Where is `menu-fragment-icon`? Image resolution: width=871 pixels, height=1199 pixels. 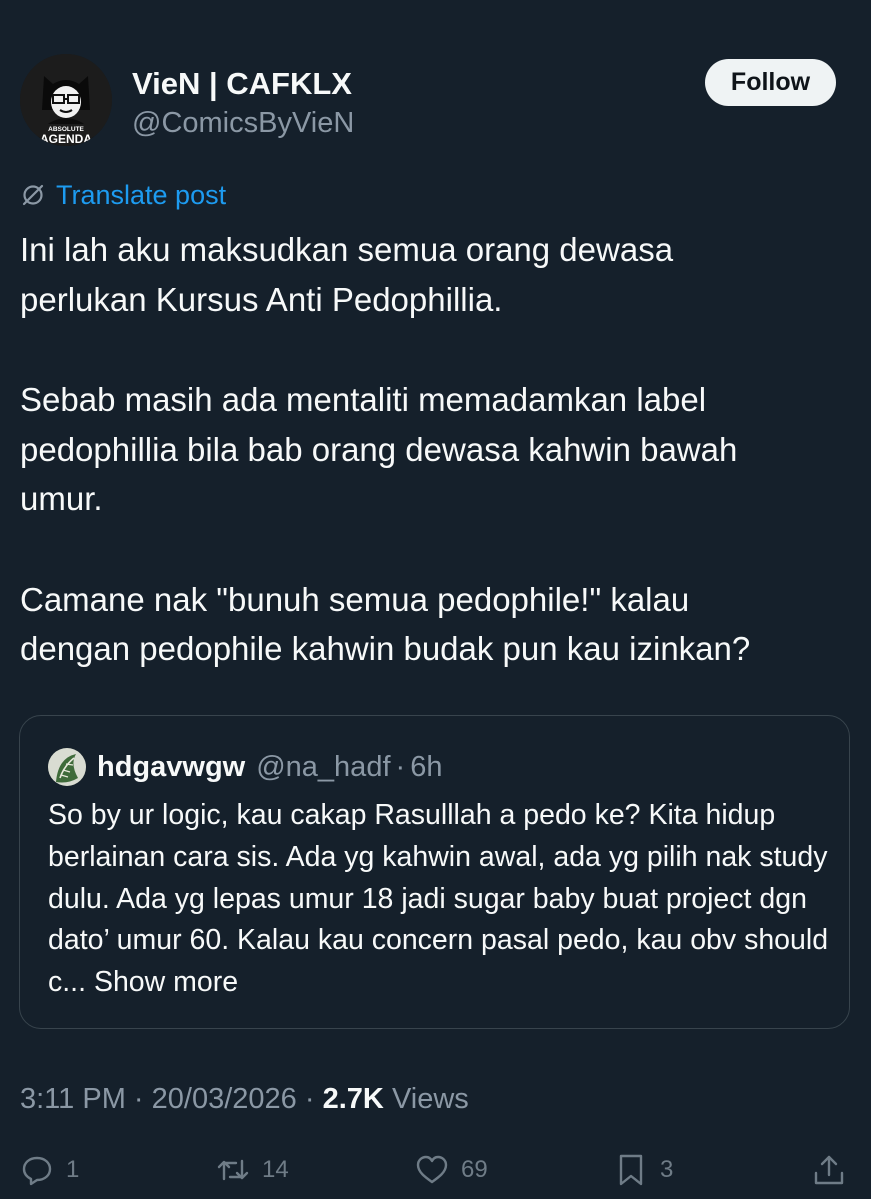 menu-fragment-icon is located at coordinates (737, 2).